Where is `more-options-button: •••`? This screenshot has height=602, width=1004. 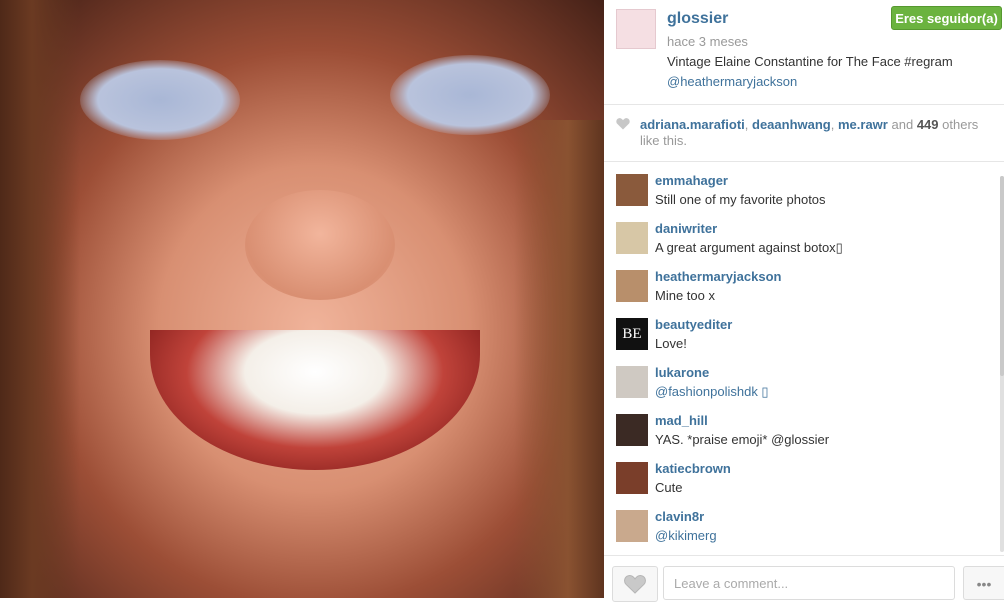
more-options-button: ••• is located at coordinates (983, 583).